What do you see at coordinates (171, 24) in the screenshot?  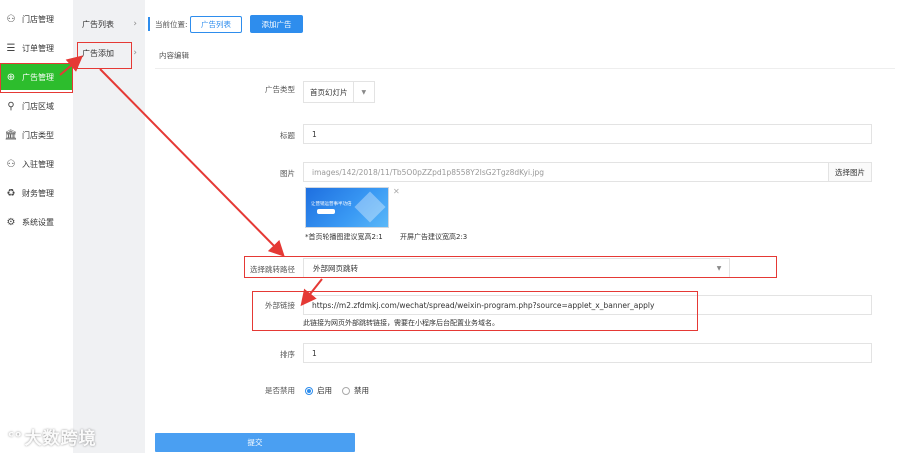 I see `breadcrumb-label: 当前位置:` at bounding box center [171, 24].